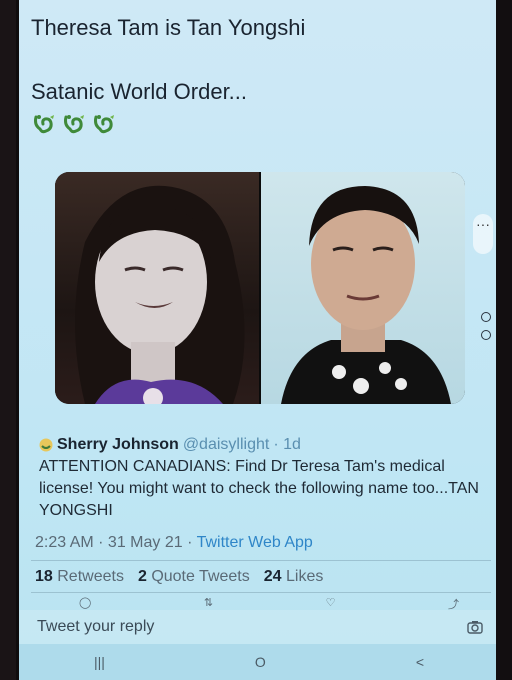  I want to click on home-button: O, so click(260, 662).